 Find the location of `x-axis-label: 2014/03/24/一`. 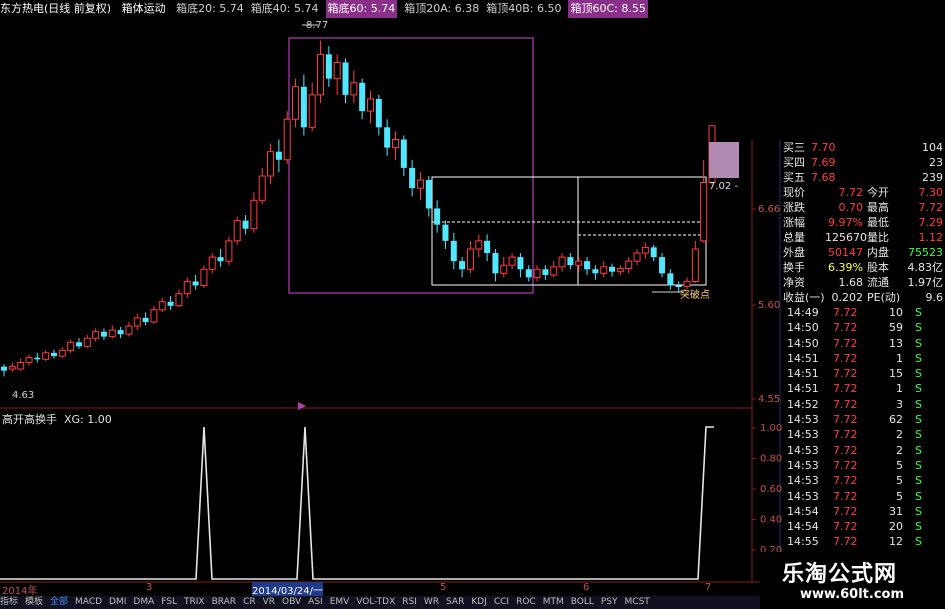

x-axis-label: 2014/03/24/一 is located at coordinates (288, 589).